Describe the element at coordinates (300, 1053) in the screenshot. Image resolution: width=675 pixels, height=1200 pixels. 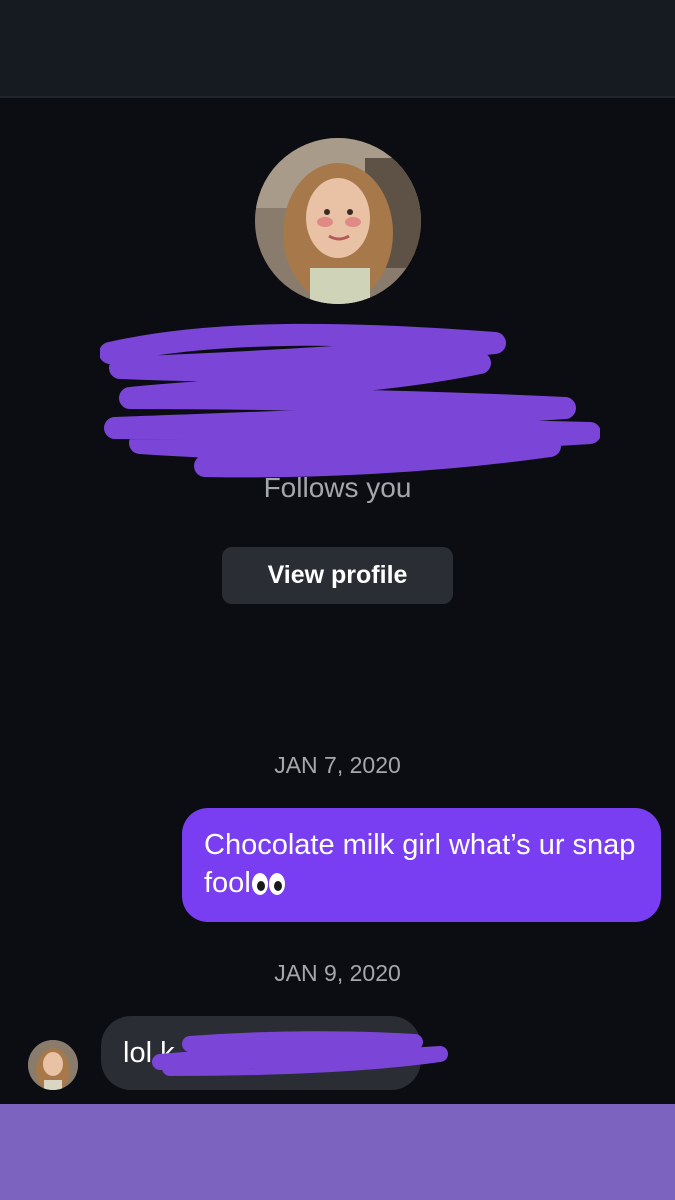
I see `message-redaction-scribble` at that location.